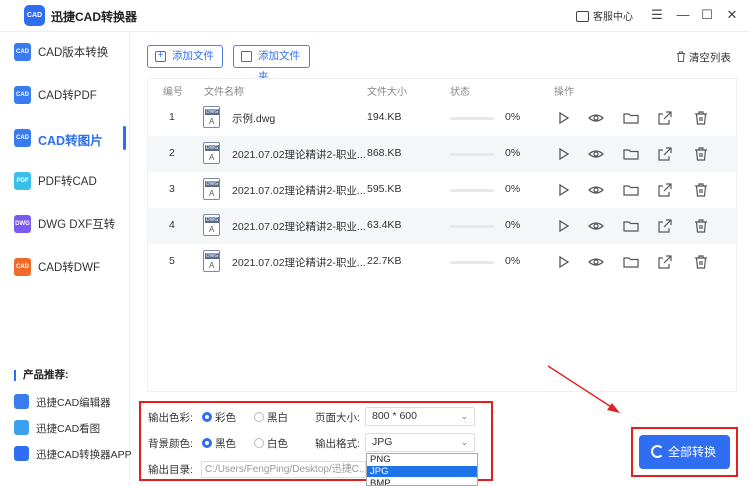 The image size is (750, 486). I want to click on sidebar-item-3: PDF PDF转CAD, so click(65, 181).